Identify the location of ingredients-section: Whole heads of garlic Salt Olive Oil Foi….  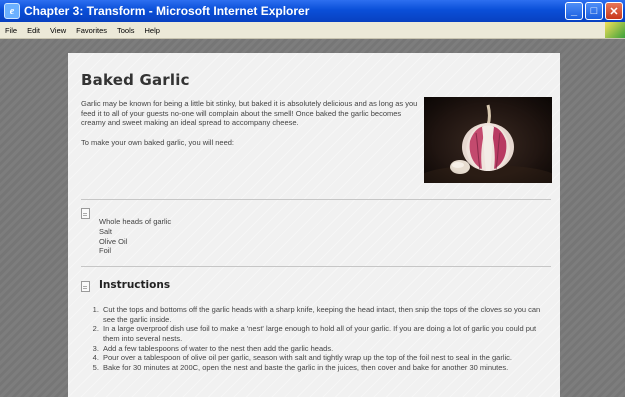
(314, 233).